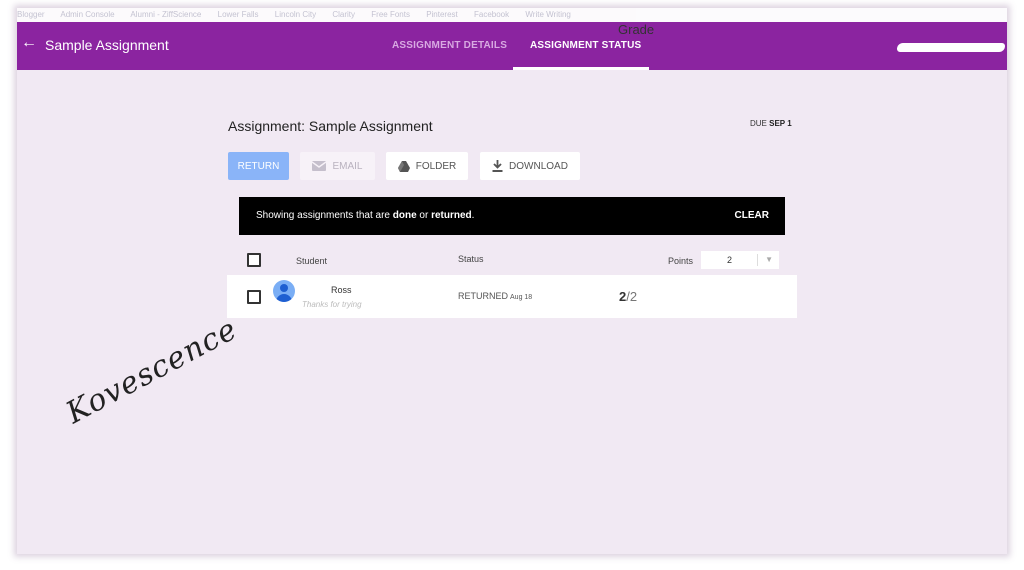  What do you see at coordinates (681, 261) in the screenshot?
I see `column-header-points: Points` at bounding box center [681, 261].